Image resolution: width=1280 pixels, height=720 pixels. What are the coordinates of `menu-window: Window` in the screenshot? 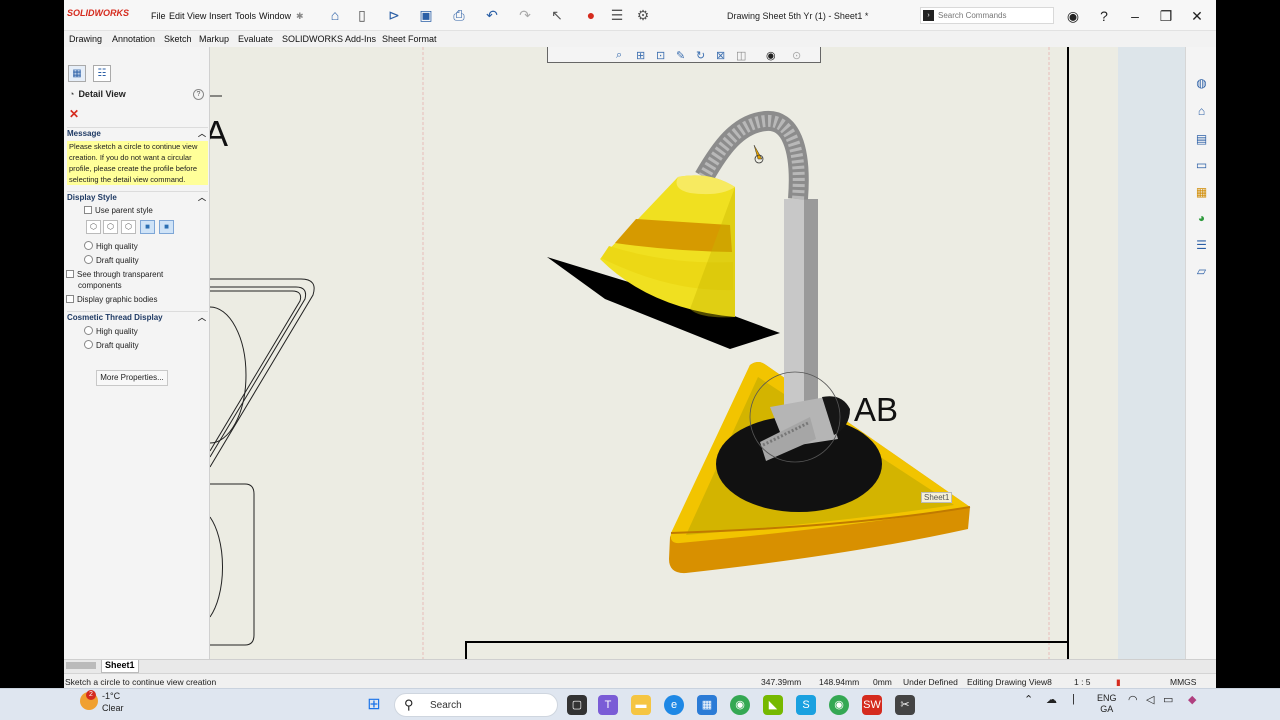 It's located at (275, 16).